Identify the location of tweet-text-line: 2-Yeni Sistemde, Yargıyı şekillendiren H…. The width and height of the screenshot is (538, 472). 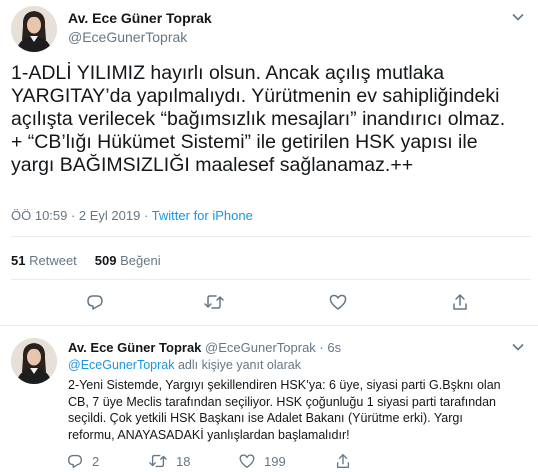
(284, 385).